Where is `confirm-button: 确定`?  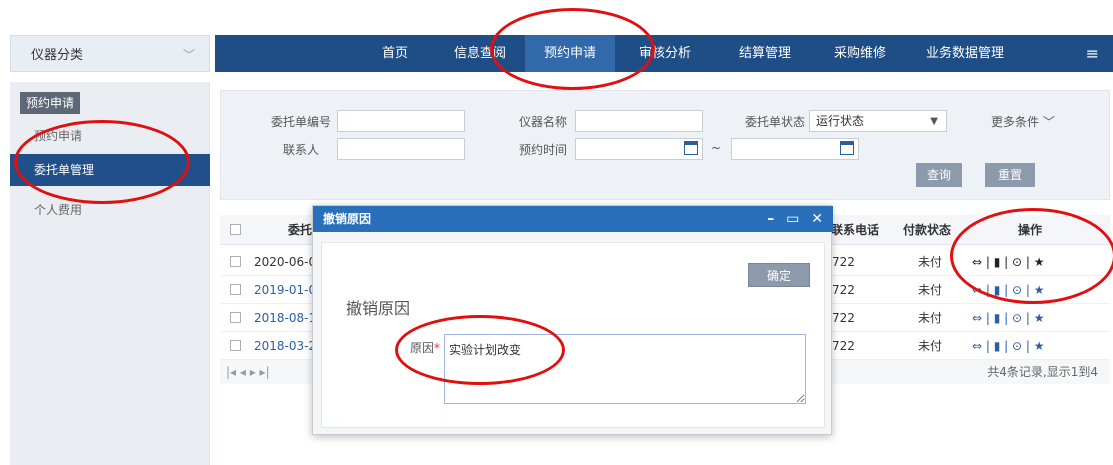
confirm-button: 确定 is located at coordinates (779, 275).